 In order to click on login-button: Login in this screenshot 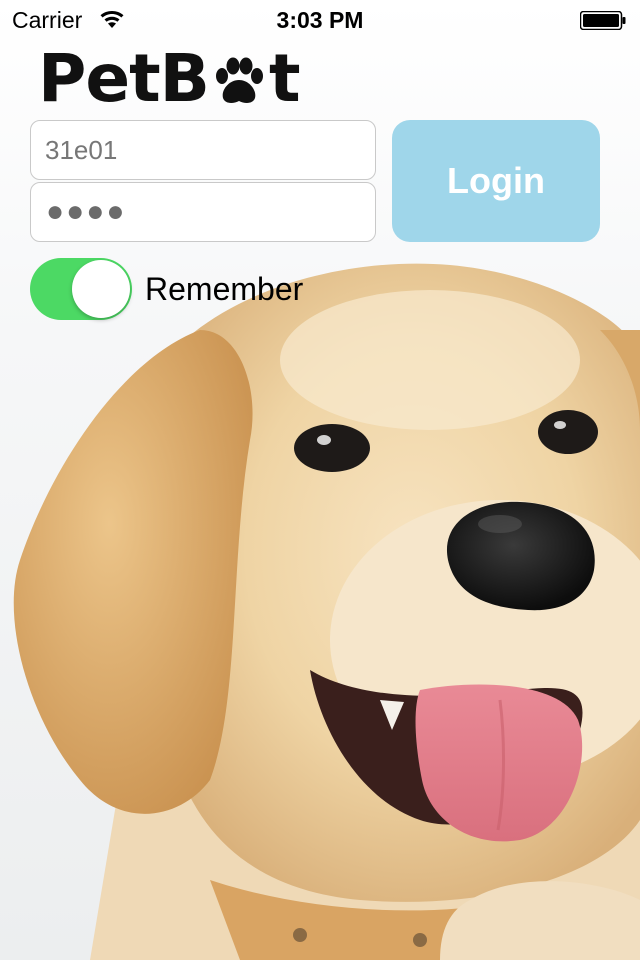, I will do `click(496, 181)`.